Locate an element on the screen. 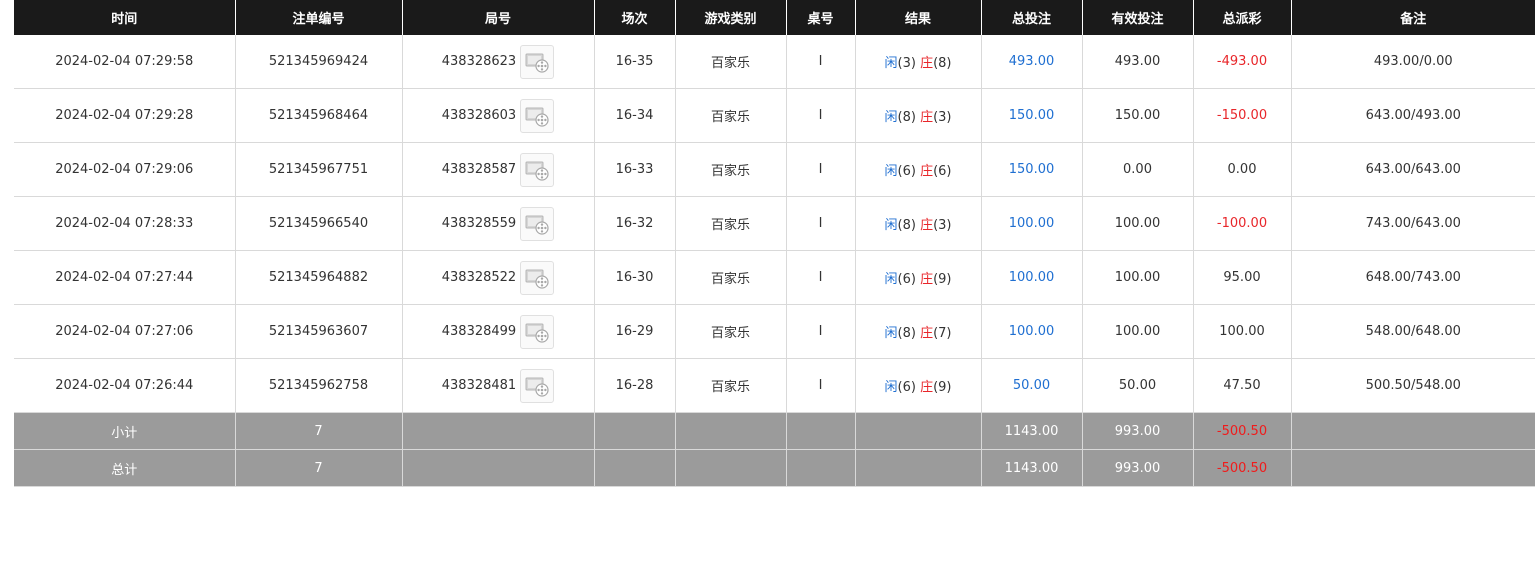 The image size is (1535, 579). cell-time: 2024-02-04 07:27:06 is located at coordinates (125, 331).